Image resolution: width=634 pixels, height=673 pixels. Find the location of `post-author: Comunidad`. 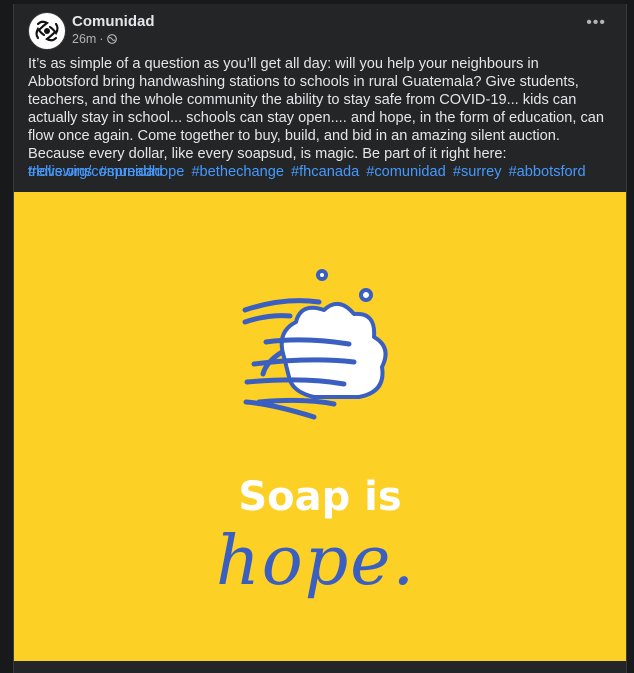

post-author: Comunidad is located at coordinates (113, 21).